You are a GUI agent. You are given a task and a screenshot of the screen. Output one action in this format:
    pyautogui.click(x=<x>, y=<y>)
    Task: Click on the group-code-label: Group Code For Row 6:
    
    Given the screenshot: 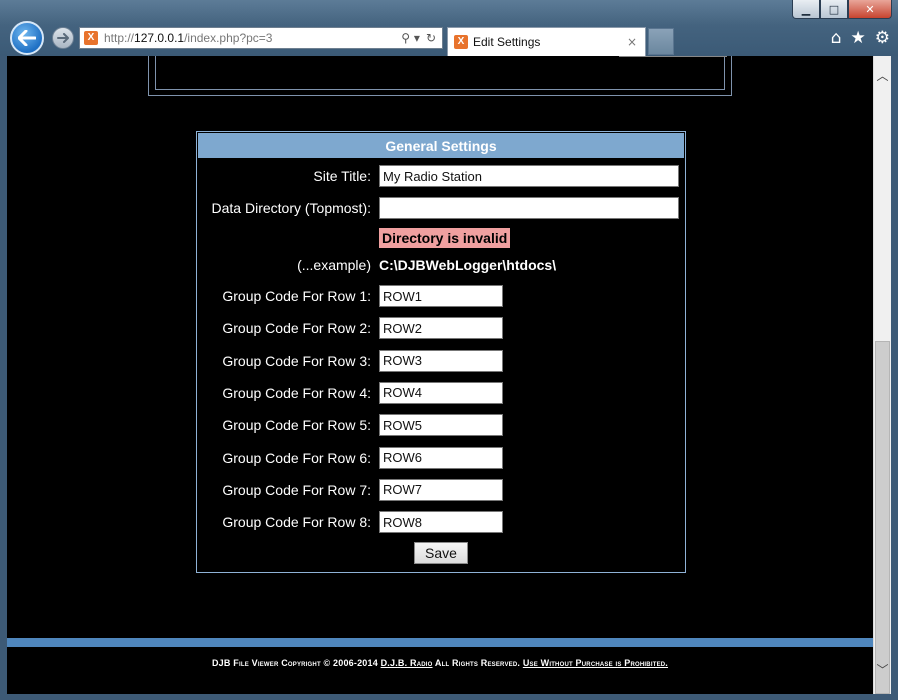 What is the action you would take?
    pyautogui.click(x=296, y=457)
    